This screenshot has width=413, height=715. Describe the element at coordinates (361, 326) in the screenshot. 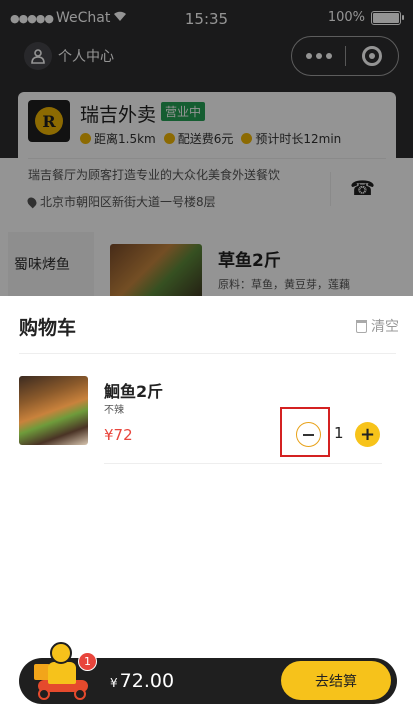

I see `trash-icon` at that location.